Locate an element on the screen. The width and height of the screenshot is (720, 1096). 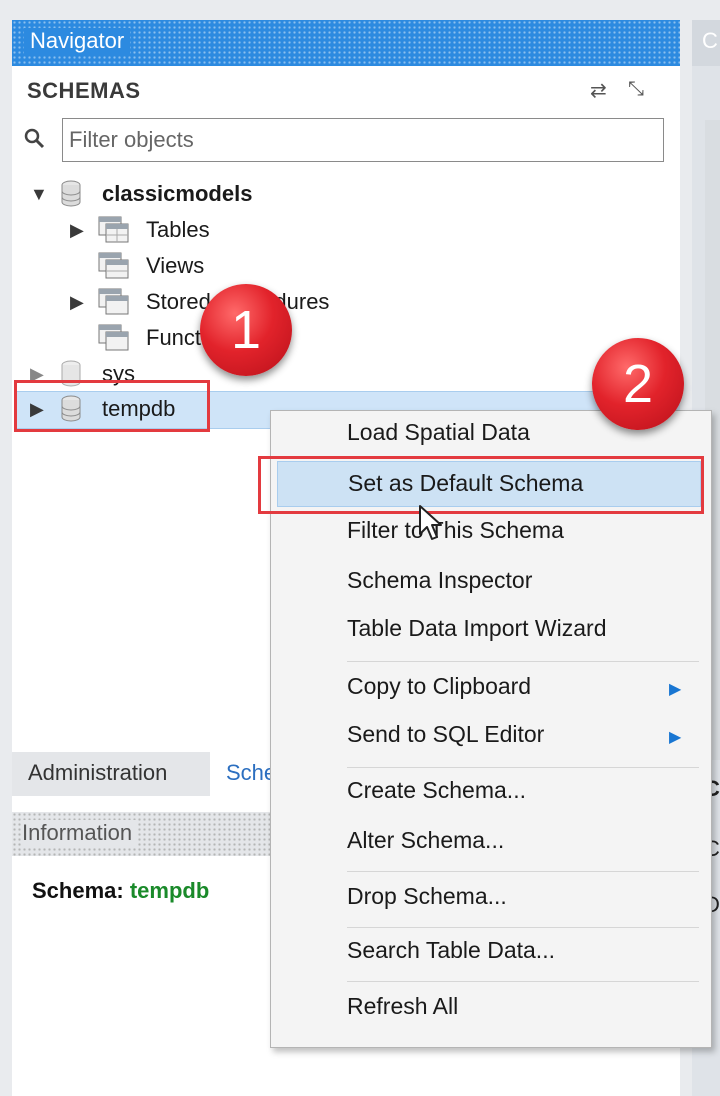
search-icon is located at coordinates (34, 138).